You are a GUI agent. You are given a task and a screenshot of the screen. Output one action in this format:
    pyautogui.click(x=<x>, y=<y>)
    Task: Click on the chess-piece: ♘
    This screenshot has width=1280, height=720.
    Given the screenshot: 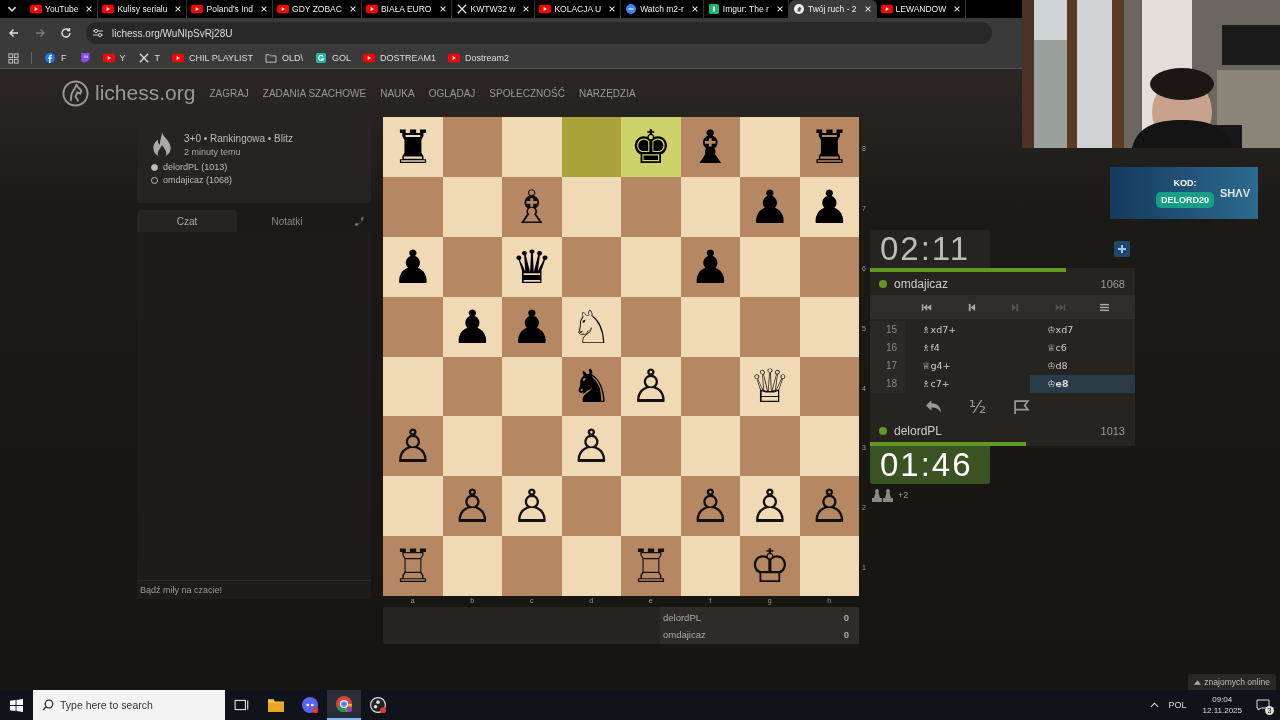 What is the action you would take?
    pyautogui.click(x=591, y=326)
    